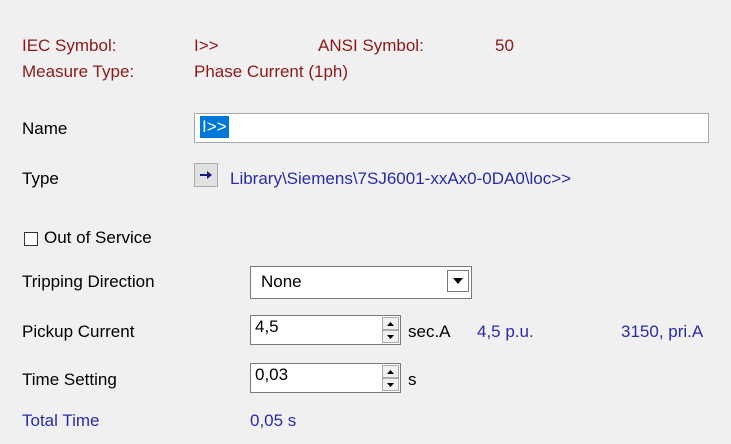  I want to click on pickup-current-primary: 3150, pri.A, so click(662, 331).